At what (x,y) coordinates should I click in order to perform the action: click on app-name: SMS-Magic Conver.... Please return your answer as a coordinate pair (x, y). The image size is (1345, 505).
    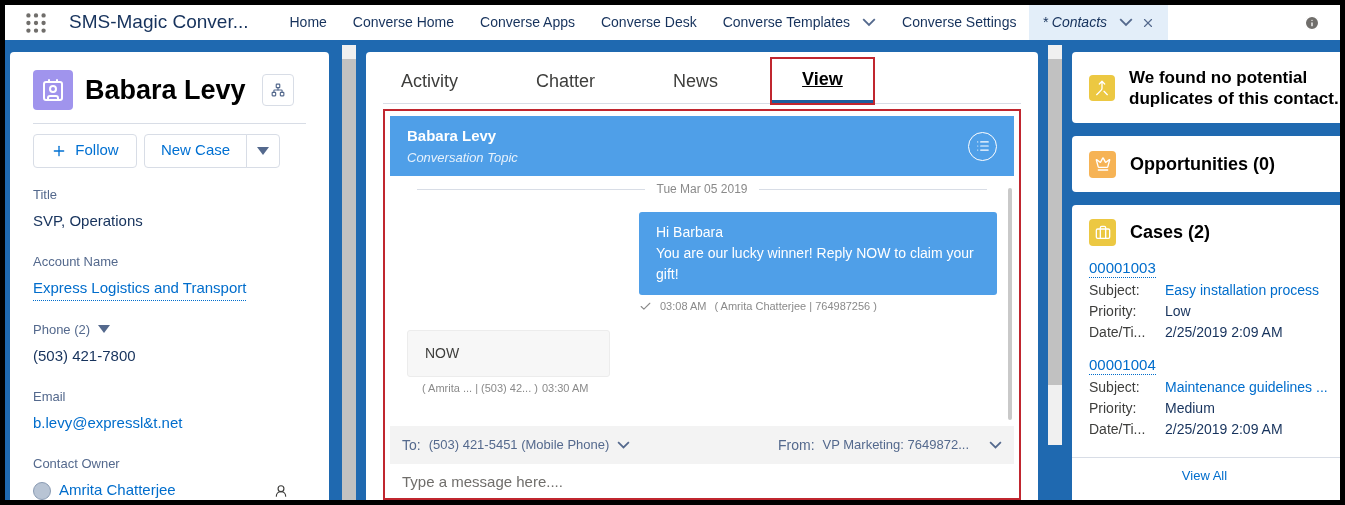
    Looking at the image, I should click on (159, 22).